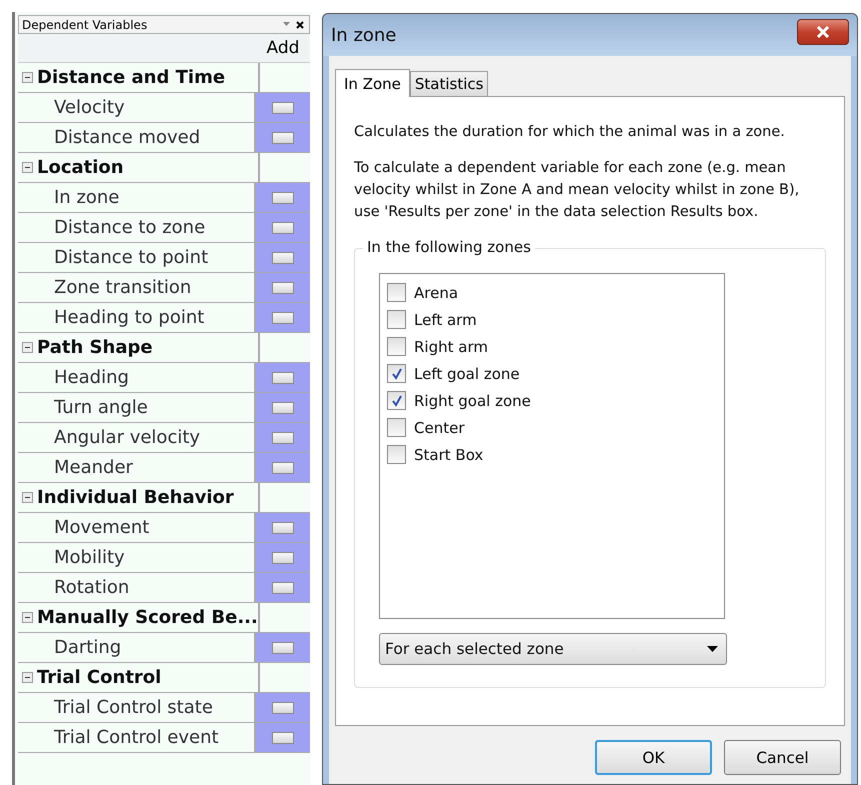 The image size is (861, 785). Describe the element at coordinates (467, 373) in the screenshot. I see `zone-label: Left goal zone` at that location.